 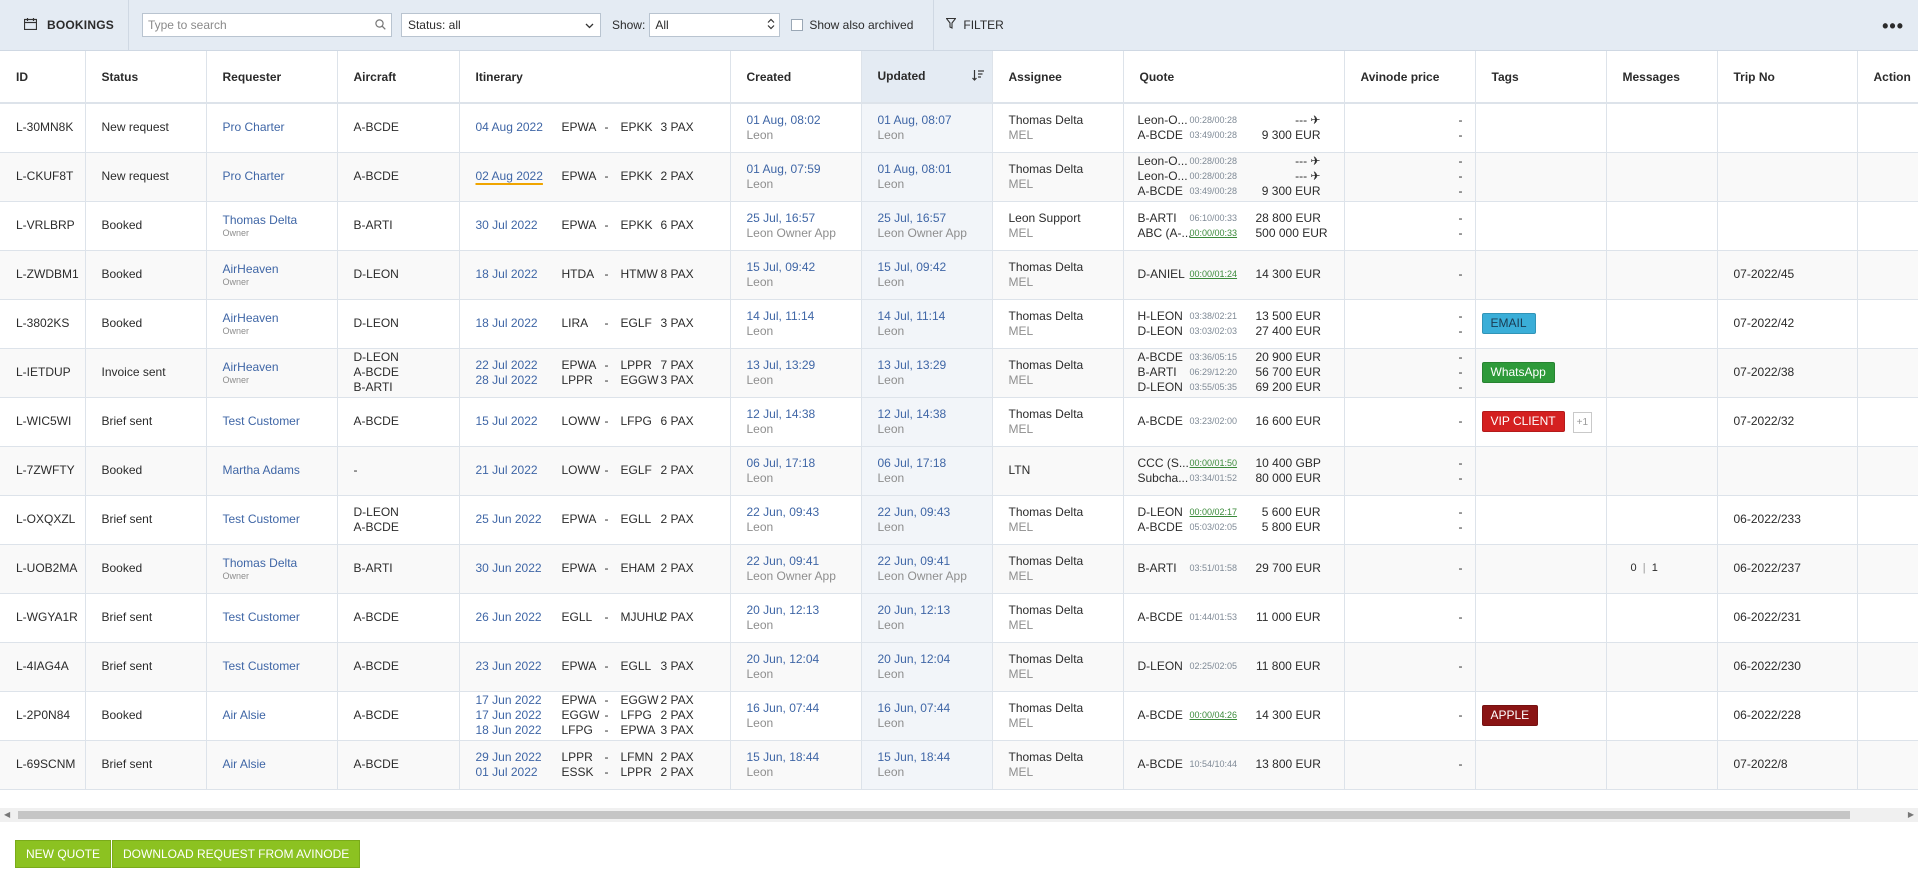 What do you see at coordinates (1662, 77) in the screenshot?
I see `column-header-messages: Messages` at bounding box center [1662, 77].